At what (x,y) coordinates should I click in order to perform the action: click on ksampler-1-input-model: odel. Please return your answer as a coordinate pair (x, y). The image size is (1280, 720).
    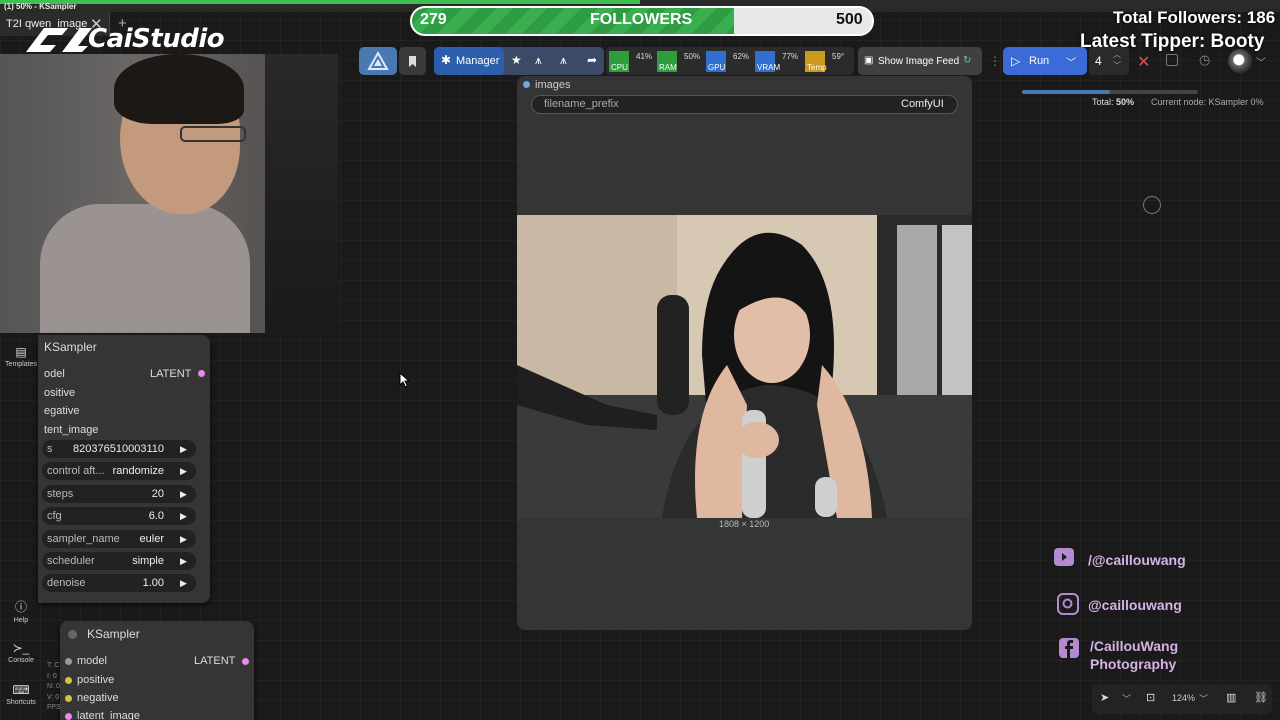
    Looking at the image, I should click on (54, 374).